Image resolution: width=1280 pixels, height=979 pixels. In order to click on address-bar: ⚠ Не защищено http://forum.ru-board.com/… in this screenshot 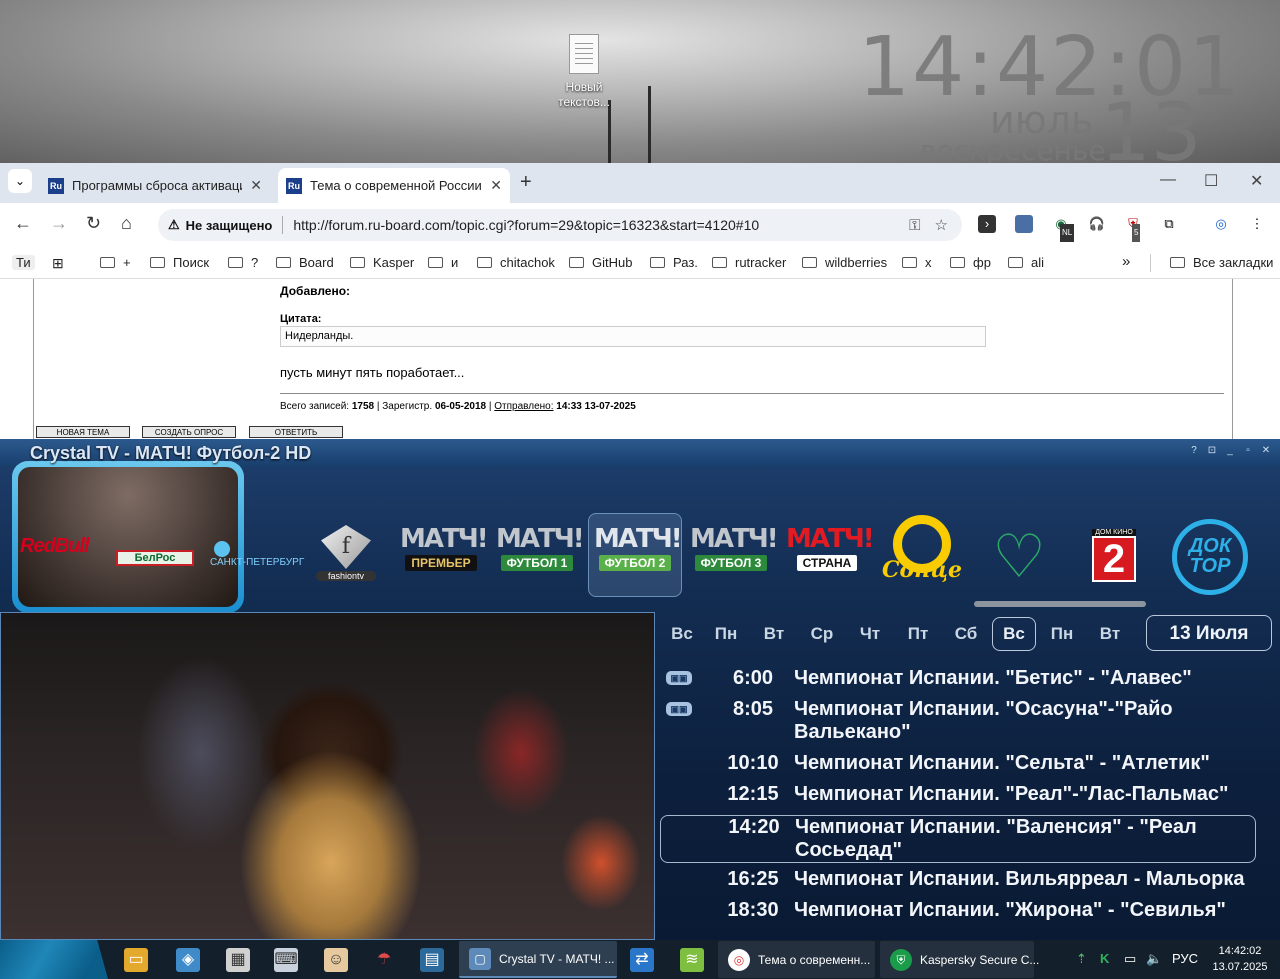, I will do `click(560, 225)`.